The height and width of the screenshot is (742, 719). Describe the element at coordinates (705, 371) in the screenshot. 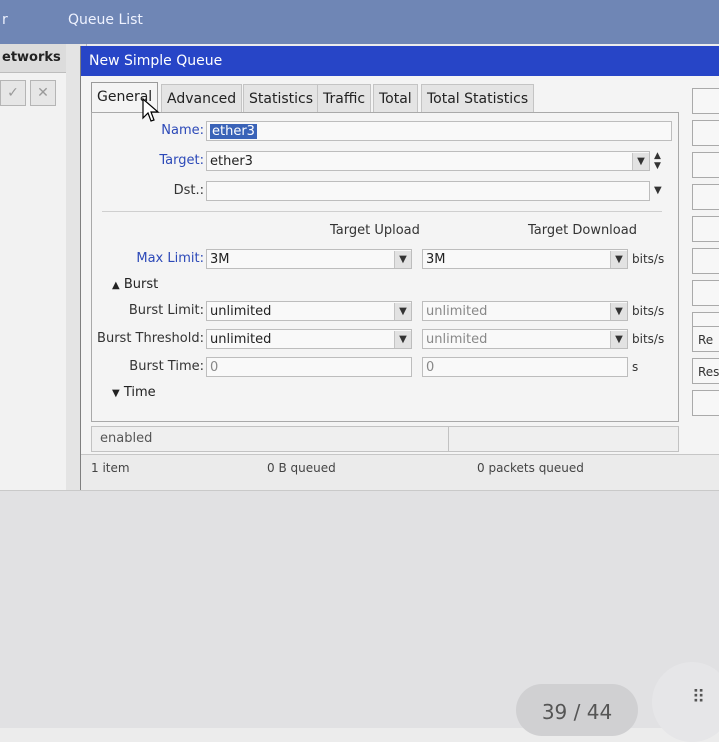

I see `reset-all-counters-button: Rese` at that location.